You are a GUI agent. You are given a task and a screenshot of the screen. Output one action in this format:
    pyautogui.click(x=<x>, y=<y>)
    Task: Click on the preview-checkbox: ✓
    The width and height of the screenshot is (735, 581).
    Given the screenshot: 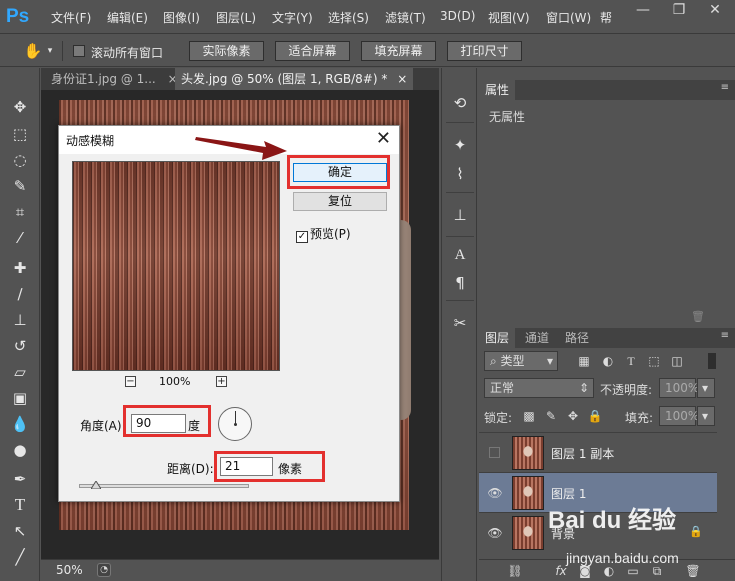 What is the action you would take?
    pyautogui.click(x=302, y=237)
    